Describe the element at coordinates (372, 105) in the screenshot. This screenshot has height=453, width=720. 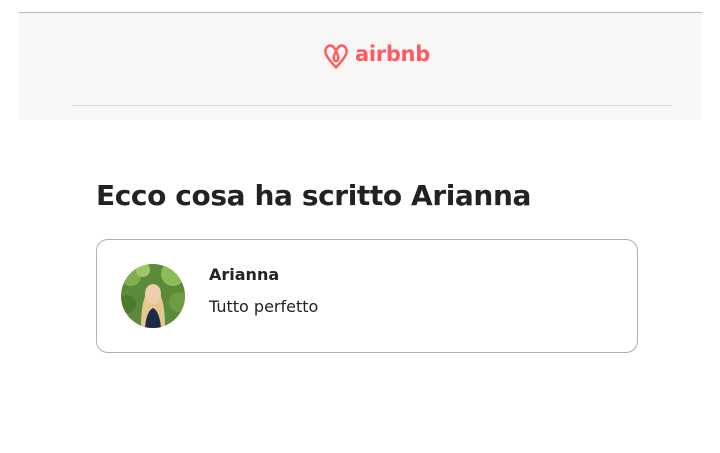
I see `header-divider` at that location.